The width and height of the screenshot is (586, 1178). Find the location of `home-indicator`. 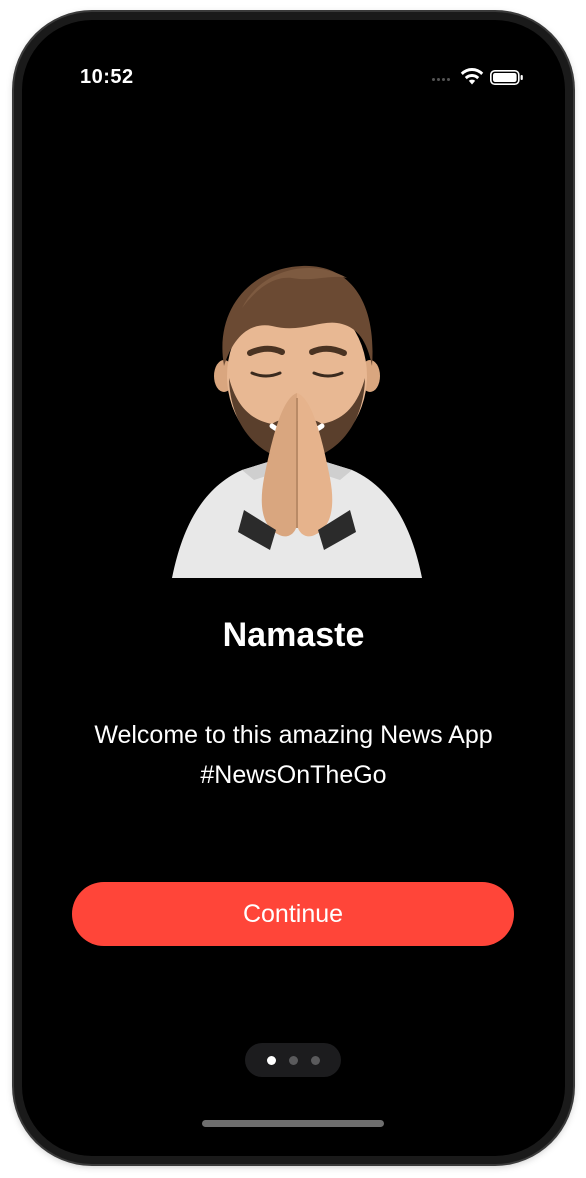

home-indicator is located at coordinates (293, 1123).